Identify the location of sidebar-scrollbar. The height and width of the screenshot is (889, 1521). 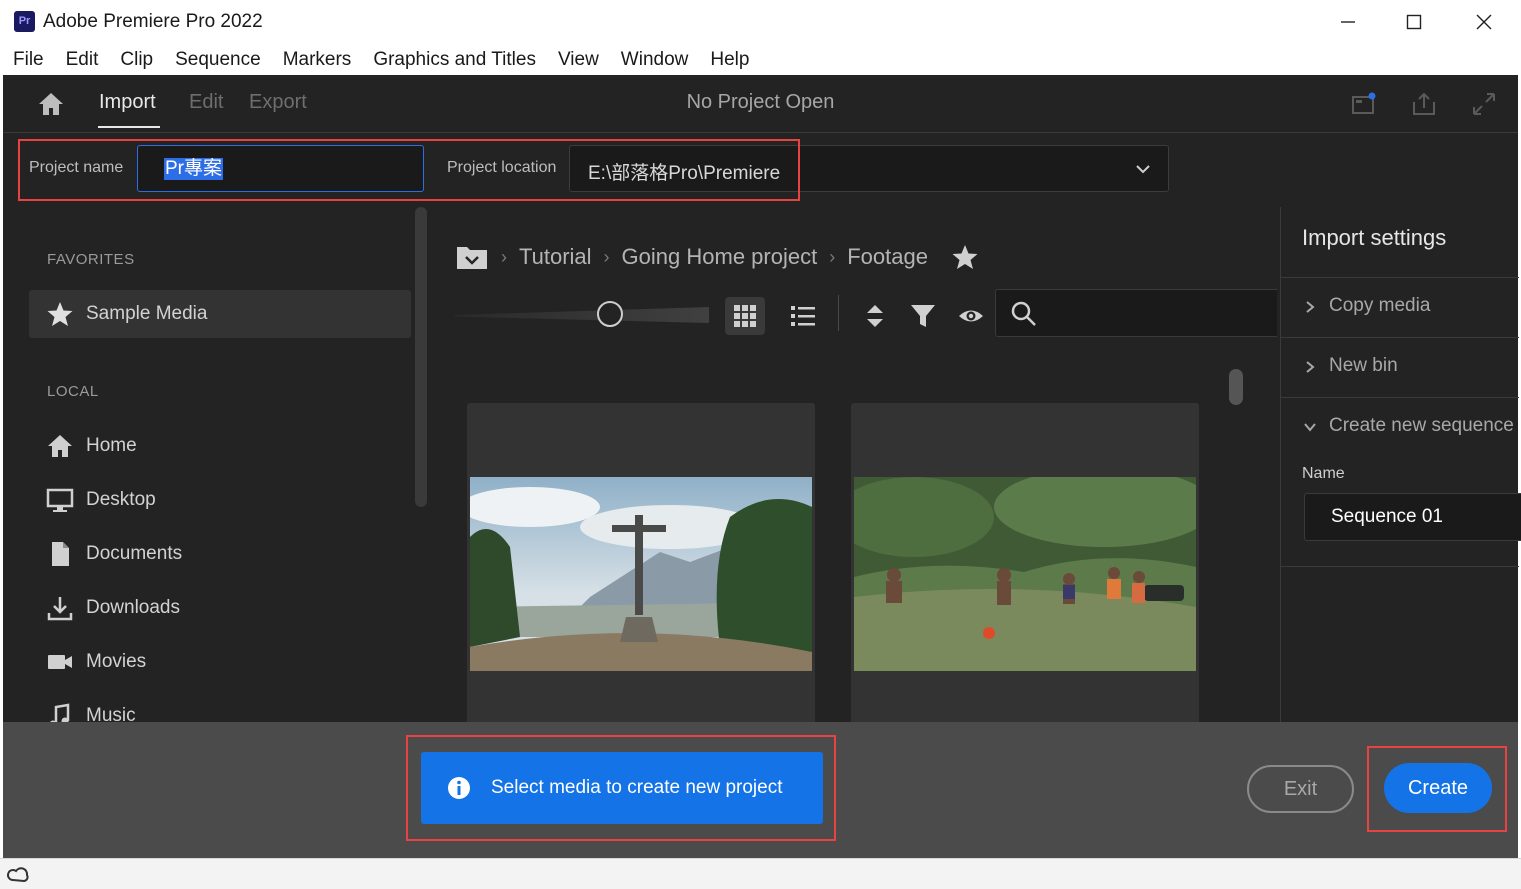
(421, 357).